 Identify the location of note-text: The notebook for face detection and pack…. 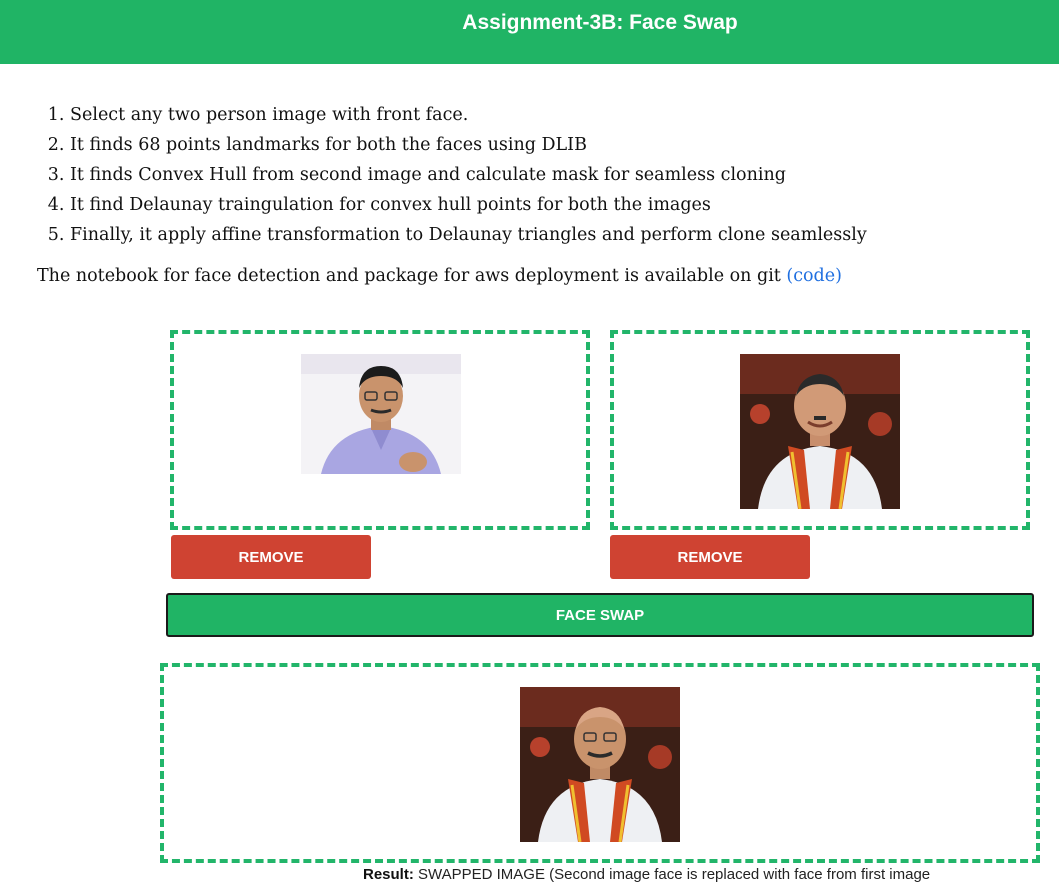
(412, 276).